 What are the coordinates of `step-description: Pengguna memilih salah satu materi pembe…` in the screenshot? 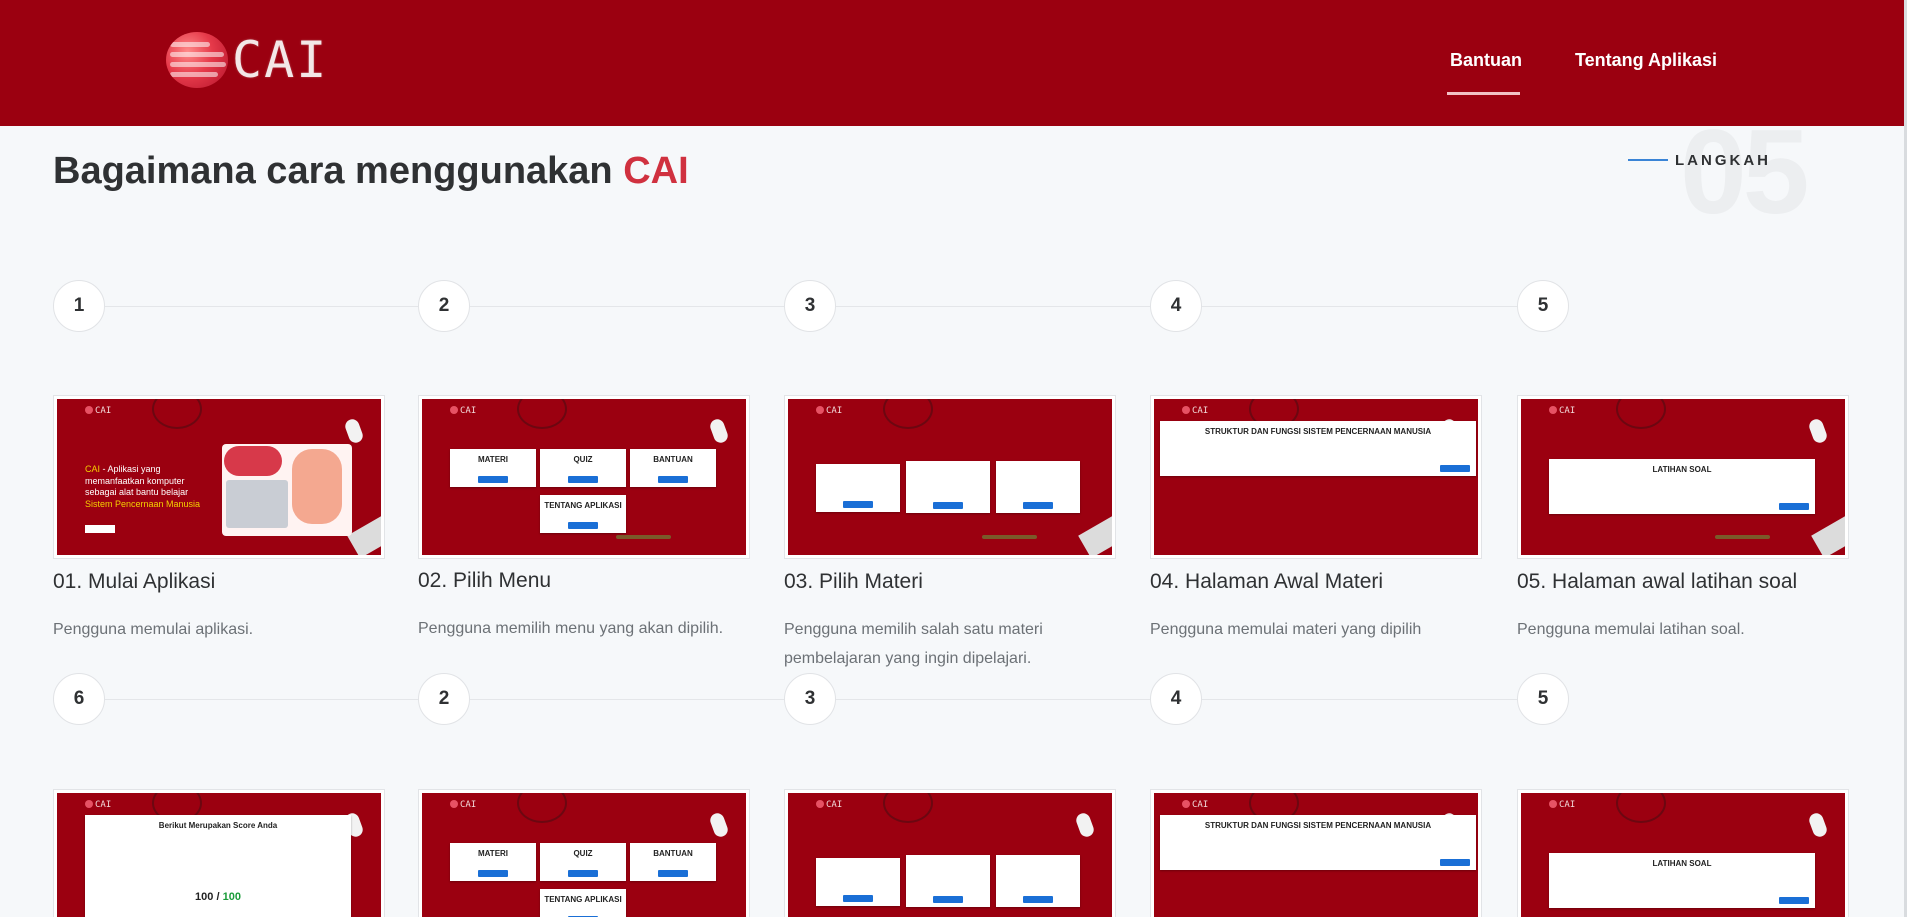 It's located at (913, 644).